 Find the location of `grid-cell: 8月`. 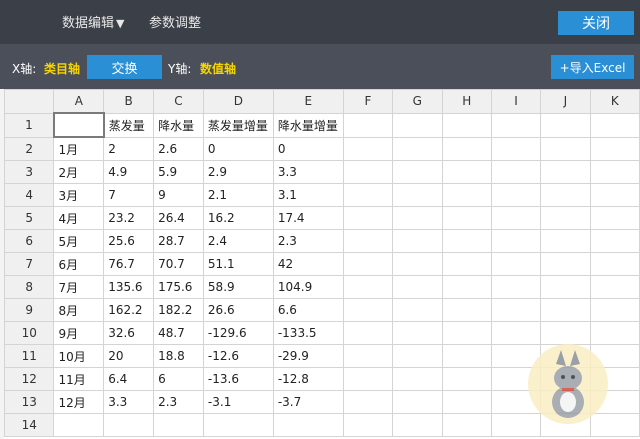

grid-cell: 8月 is located at coordinates (79, 310).